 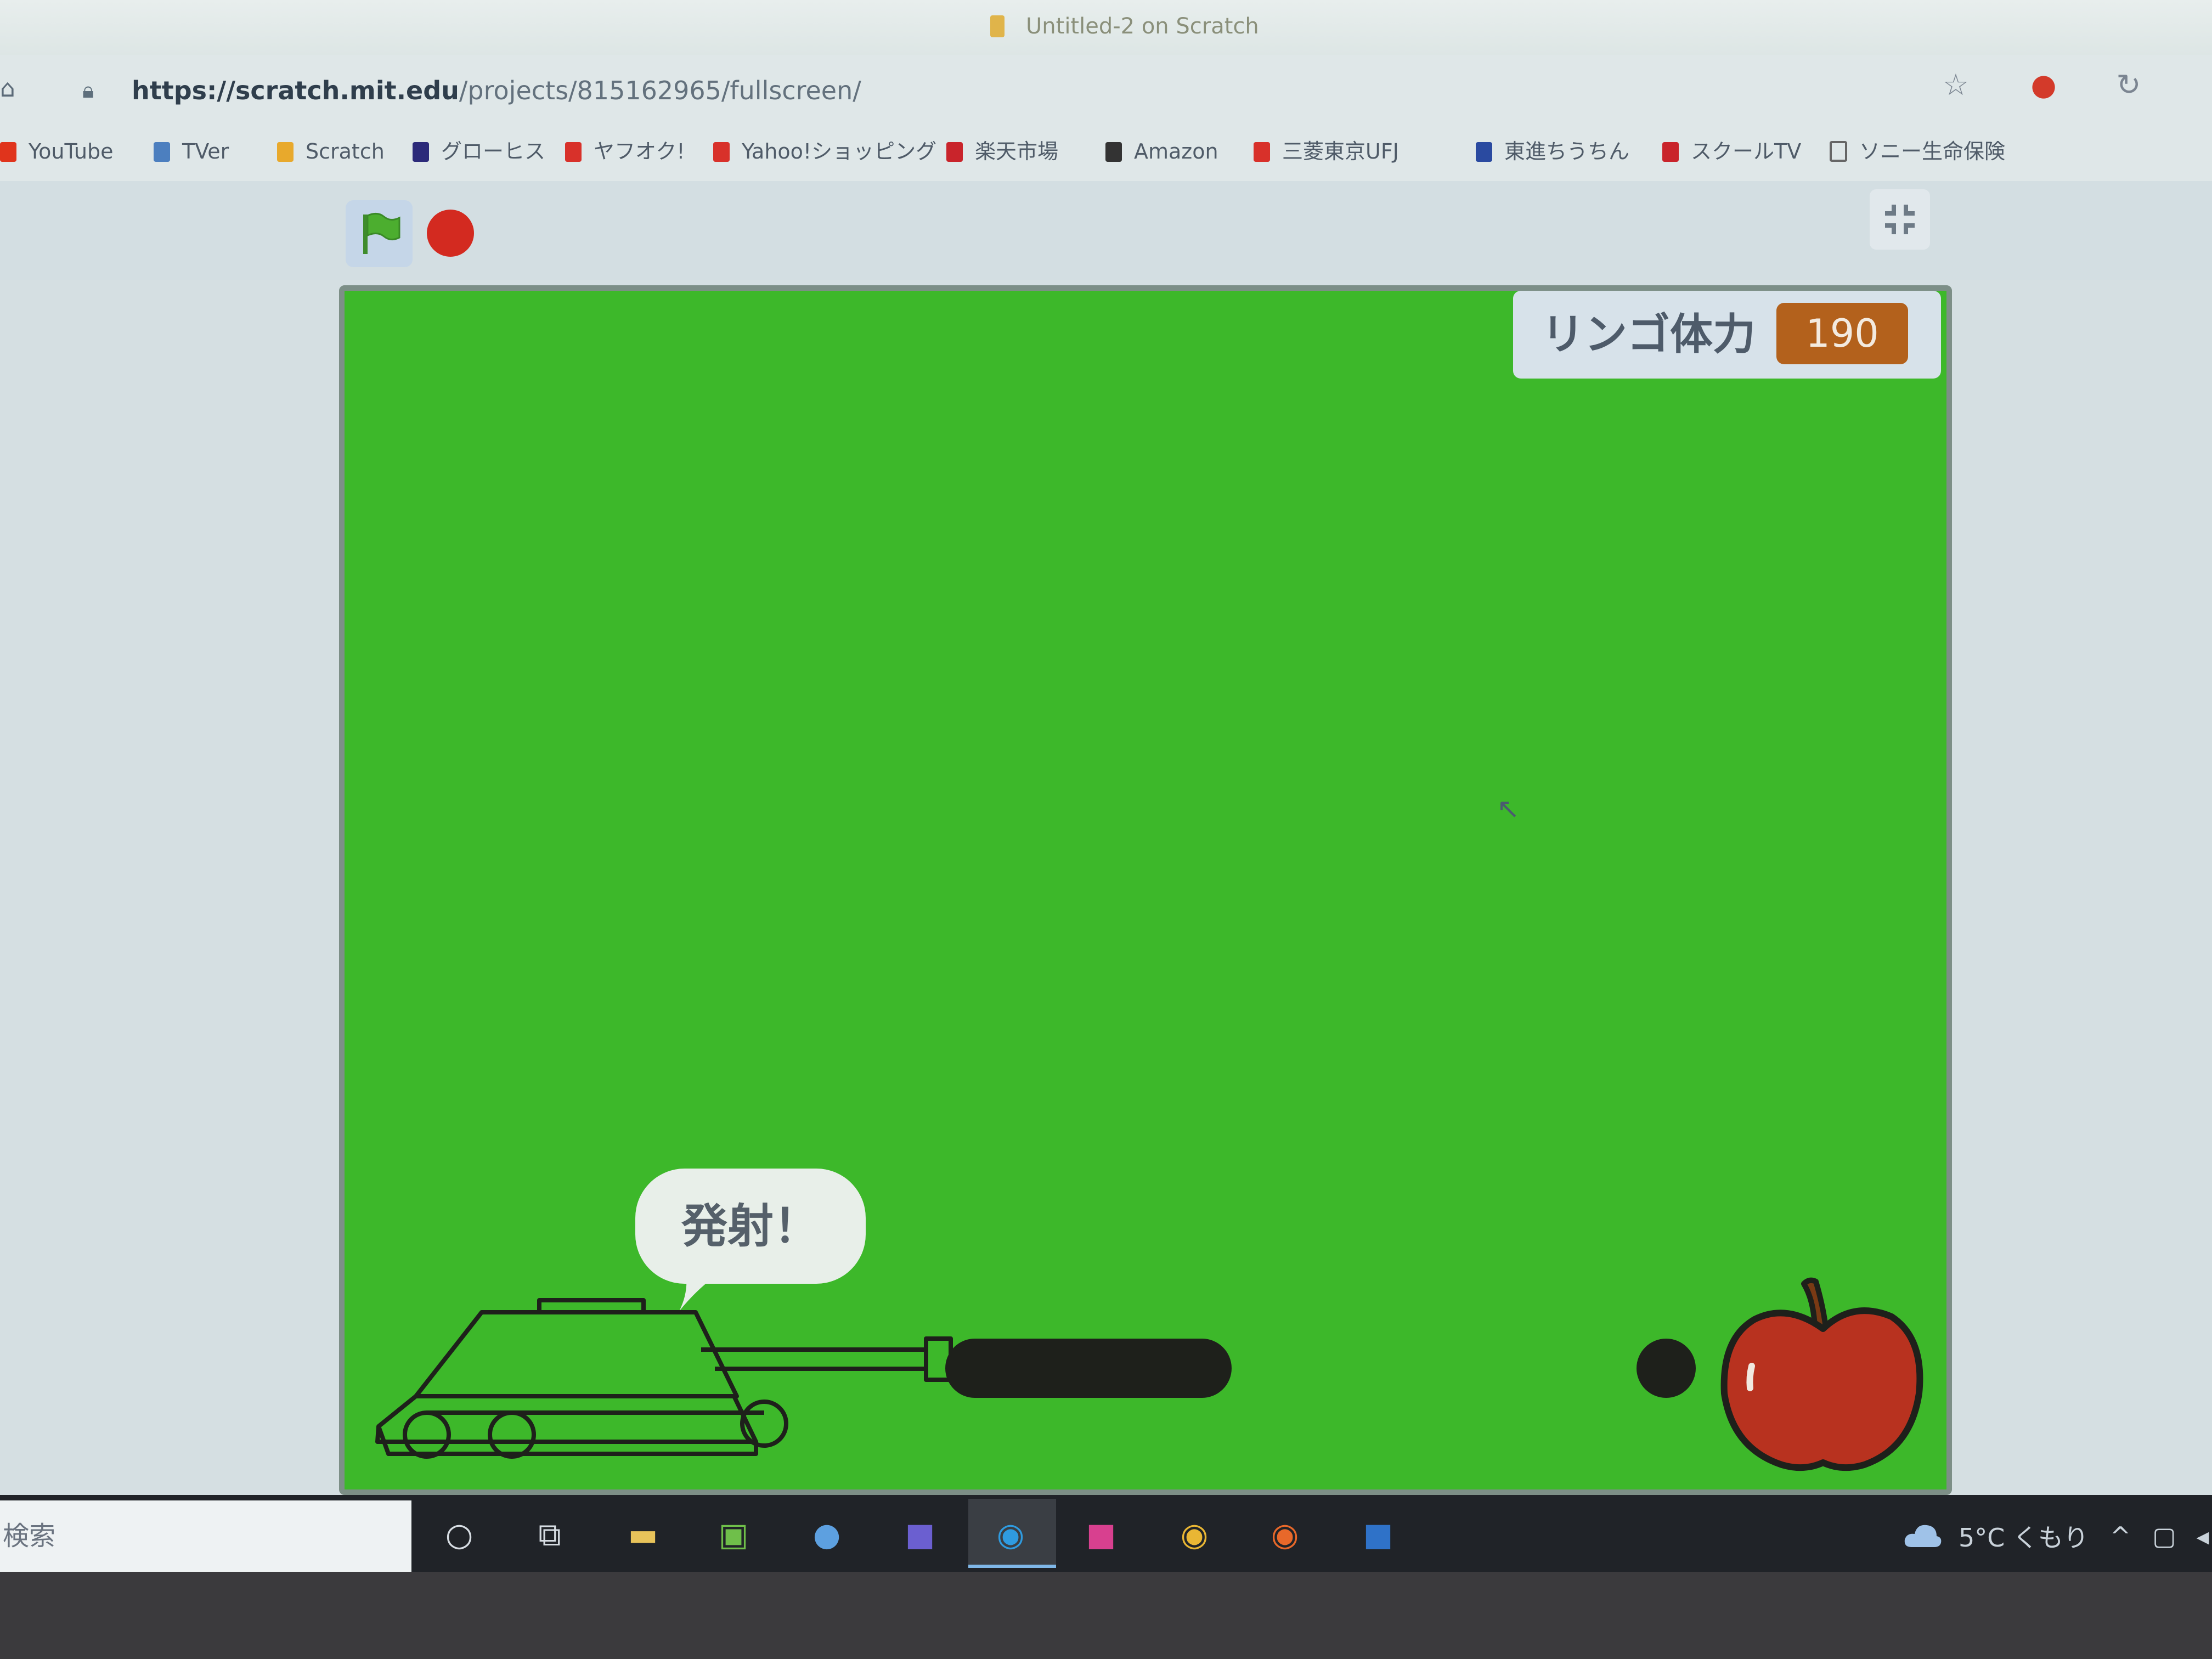 What do you see at coordinates (1194, 1534) in the screenshot?
I see `chrome-icon: ◉` at bounding box center [1194, 1534].